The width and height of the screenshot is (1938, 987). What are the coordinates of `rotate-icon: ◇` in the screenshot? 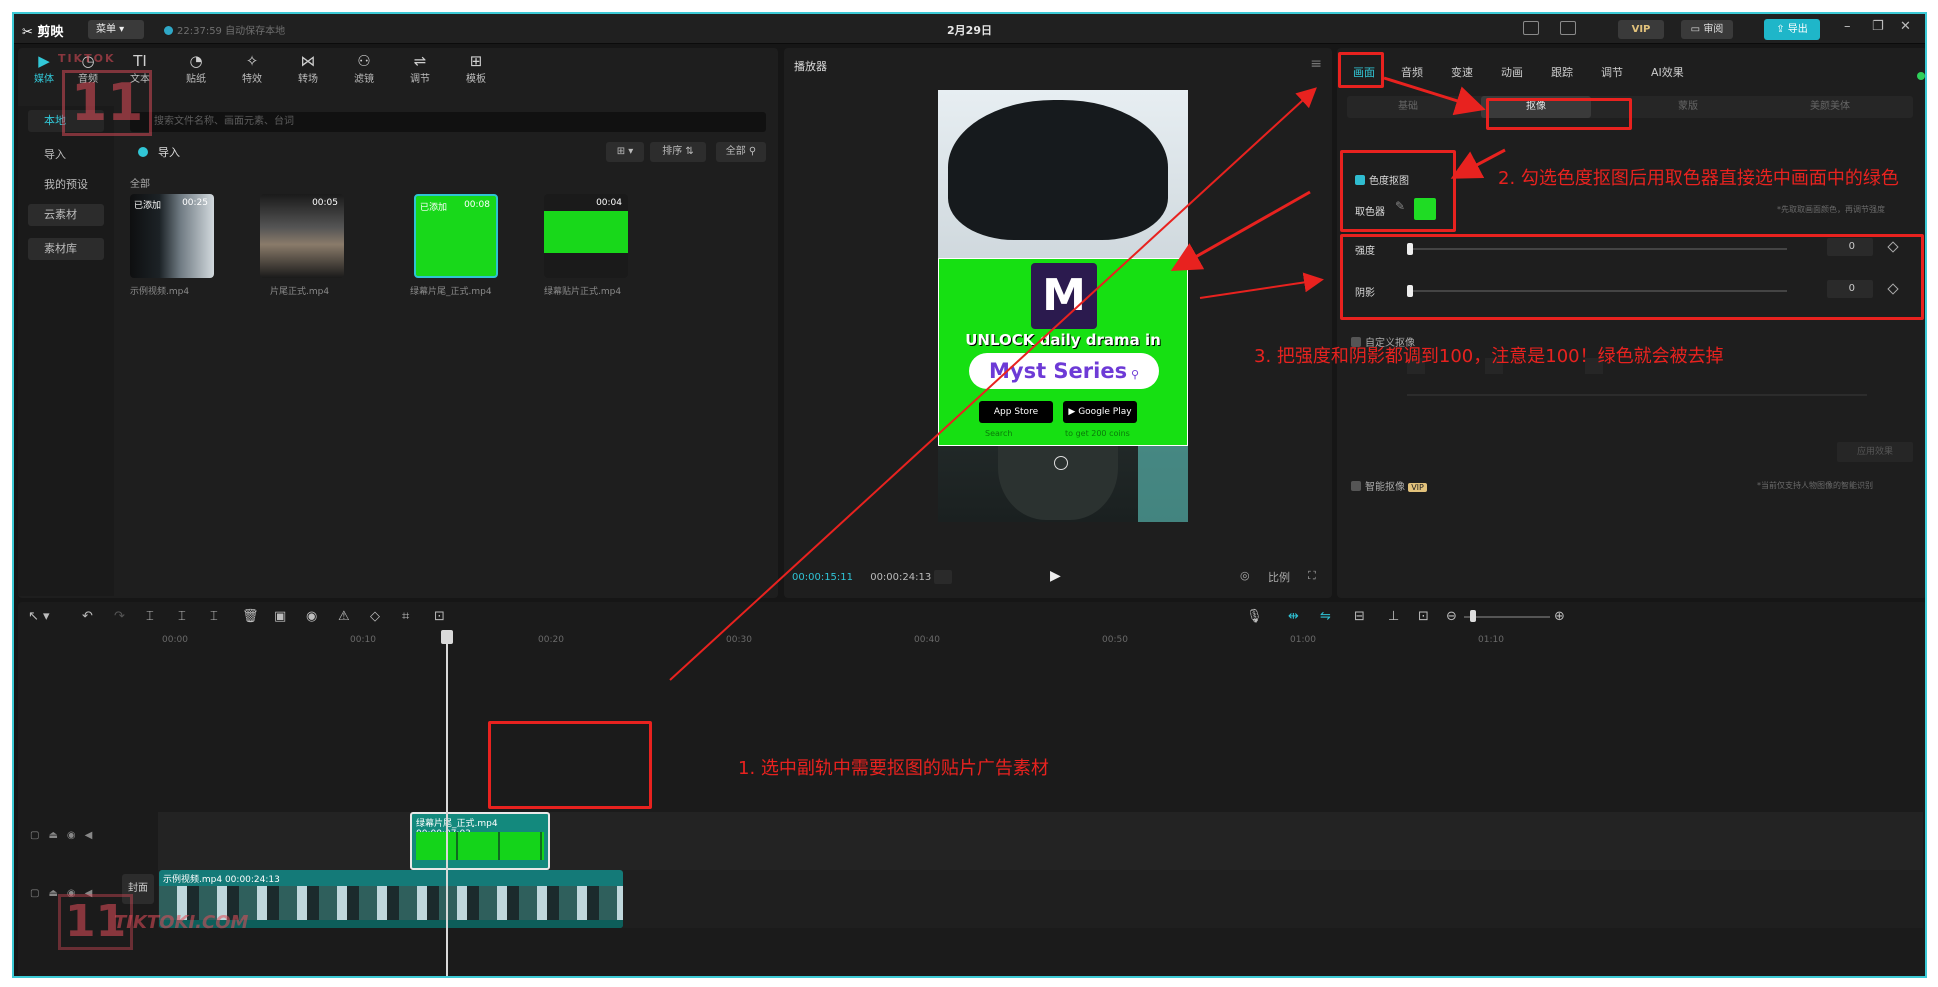 It's located at (375, 616).